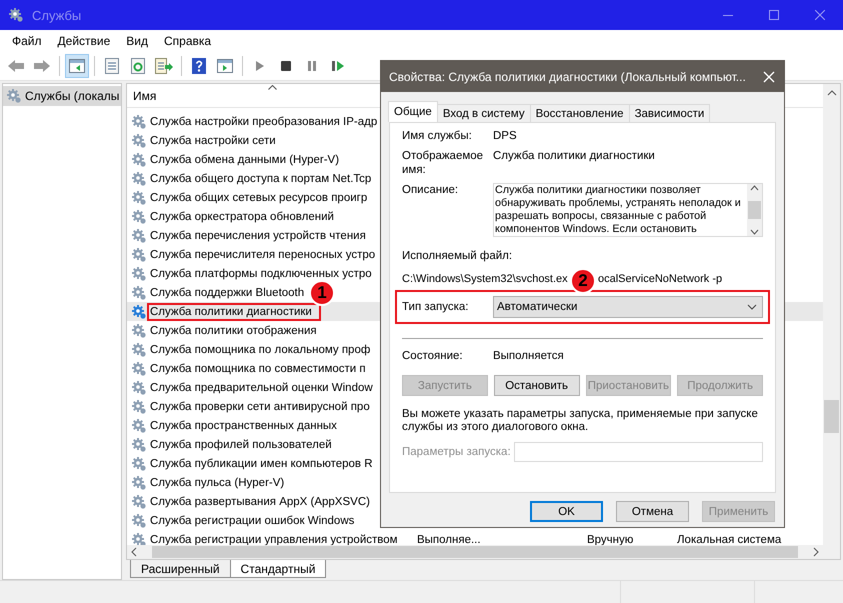 Image resolution: width=843 pixels, height=603 pixels. I want to click on service-name: Служба проверки сети антивирусной про, so click(260, 406).